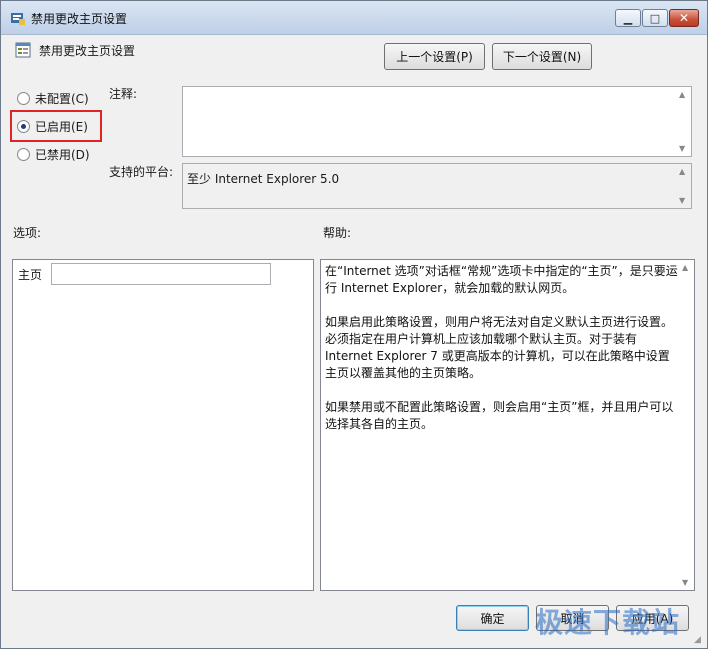 This screenshot has height=649, width=708. I want to click on radio-enabled: 已启用(E), so click(52, 126).